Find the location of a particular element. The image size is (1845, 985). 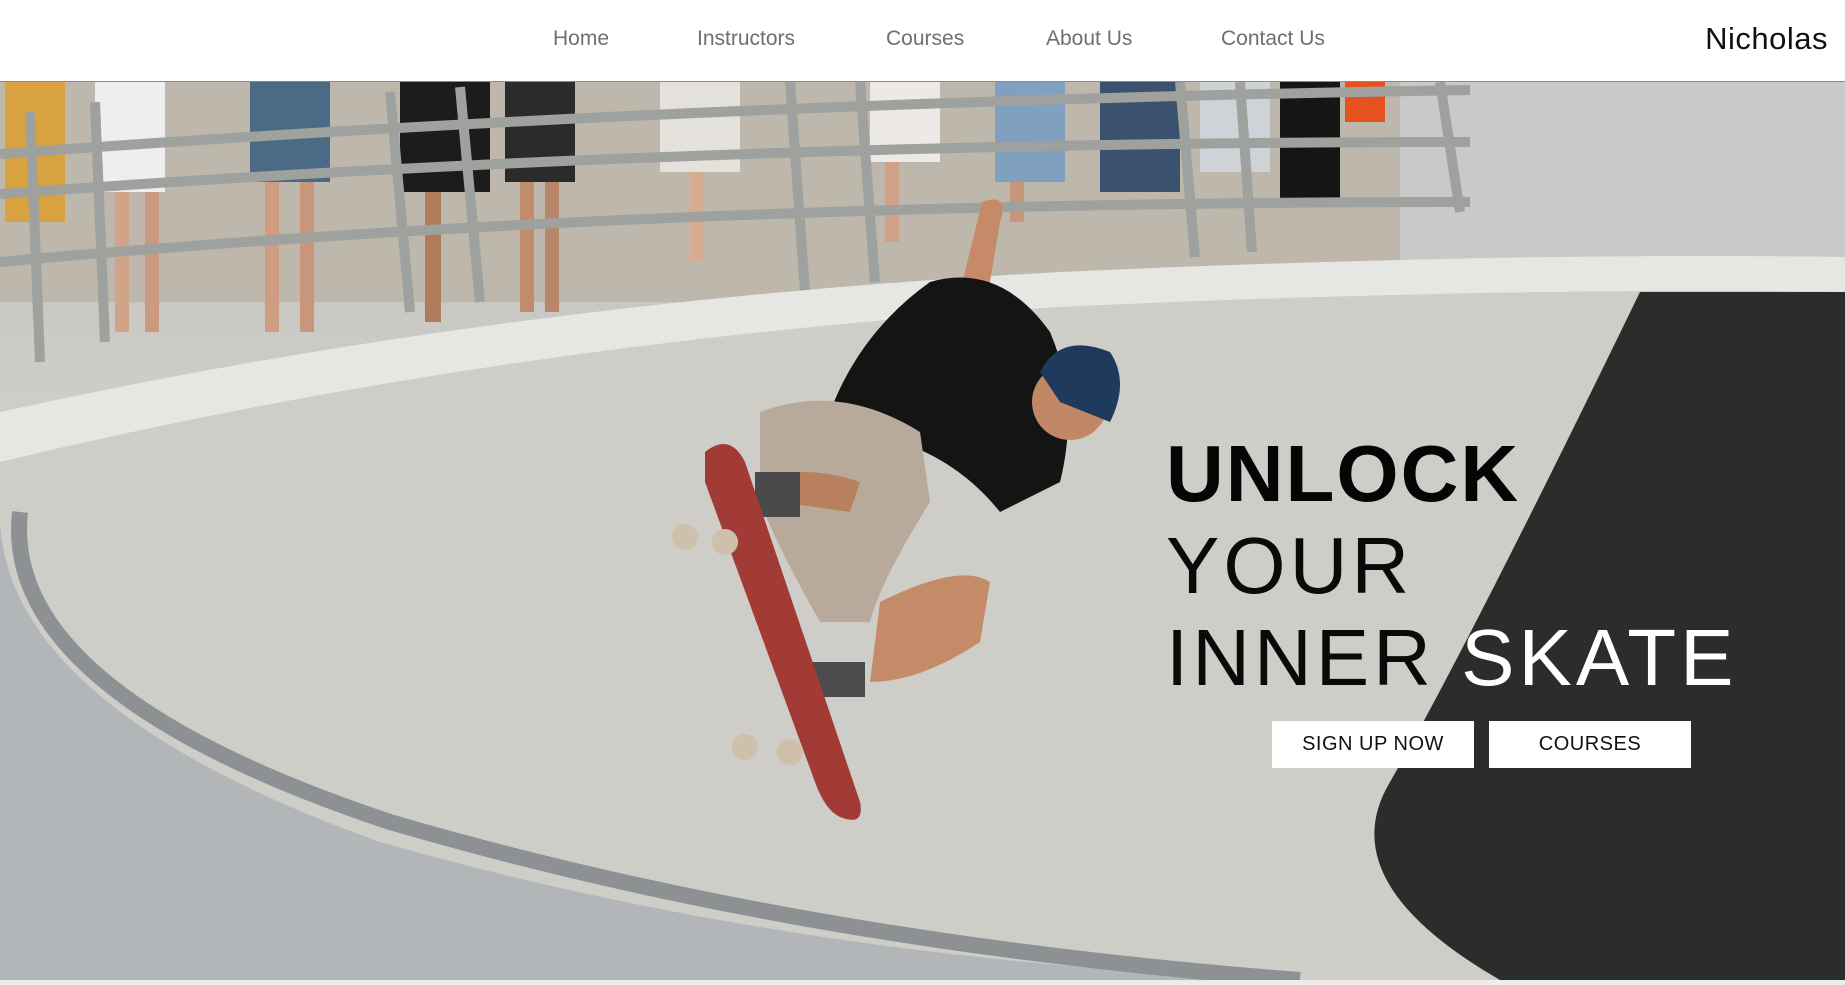

sign-up-button: SIGN UP NOW is located at coordinates (1373, 744).